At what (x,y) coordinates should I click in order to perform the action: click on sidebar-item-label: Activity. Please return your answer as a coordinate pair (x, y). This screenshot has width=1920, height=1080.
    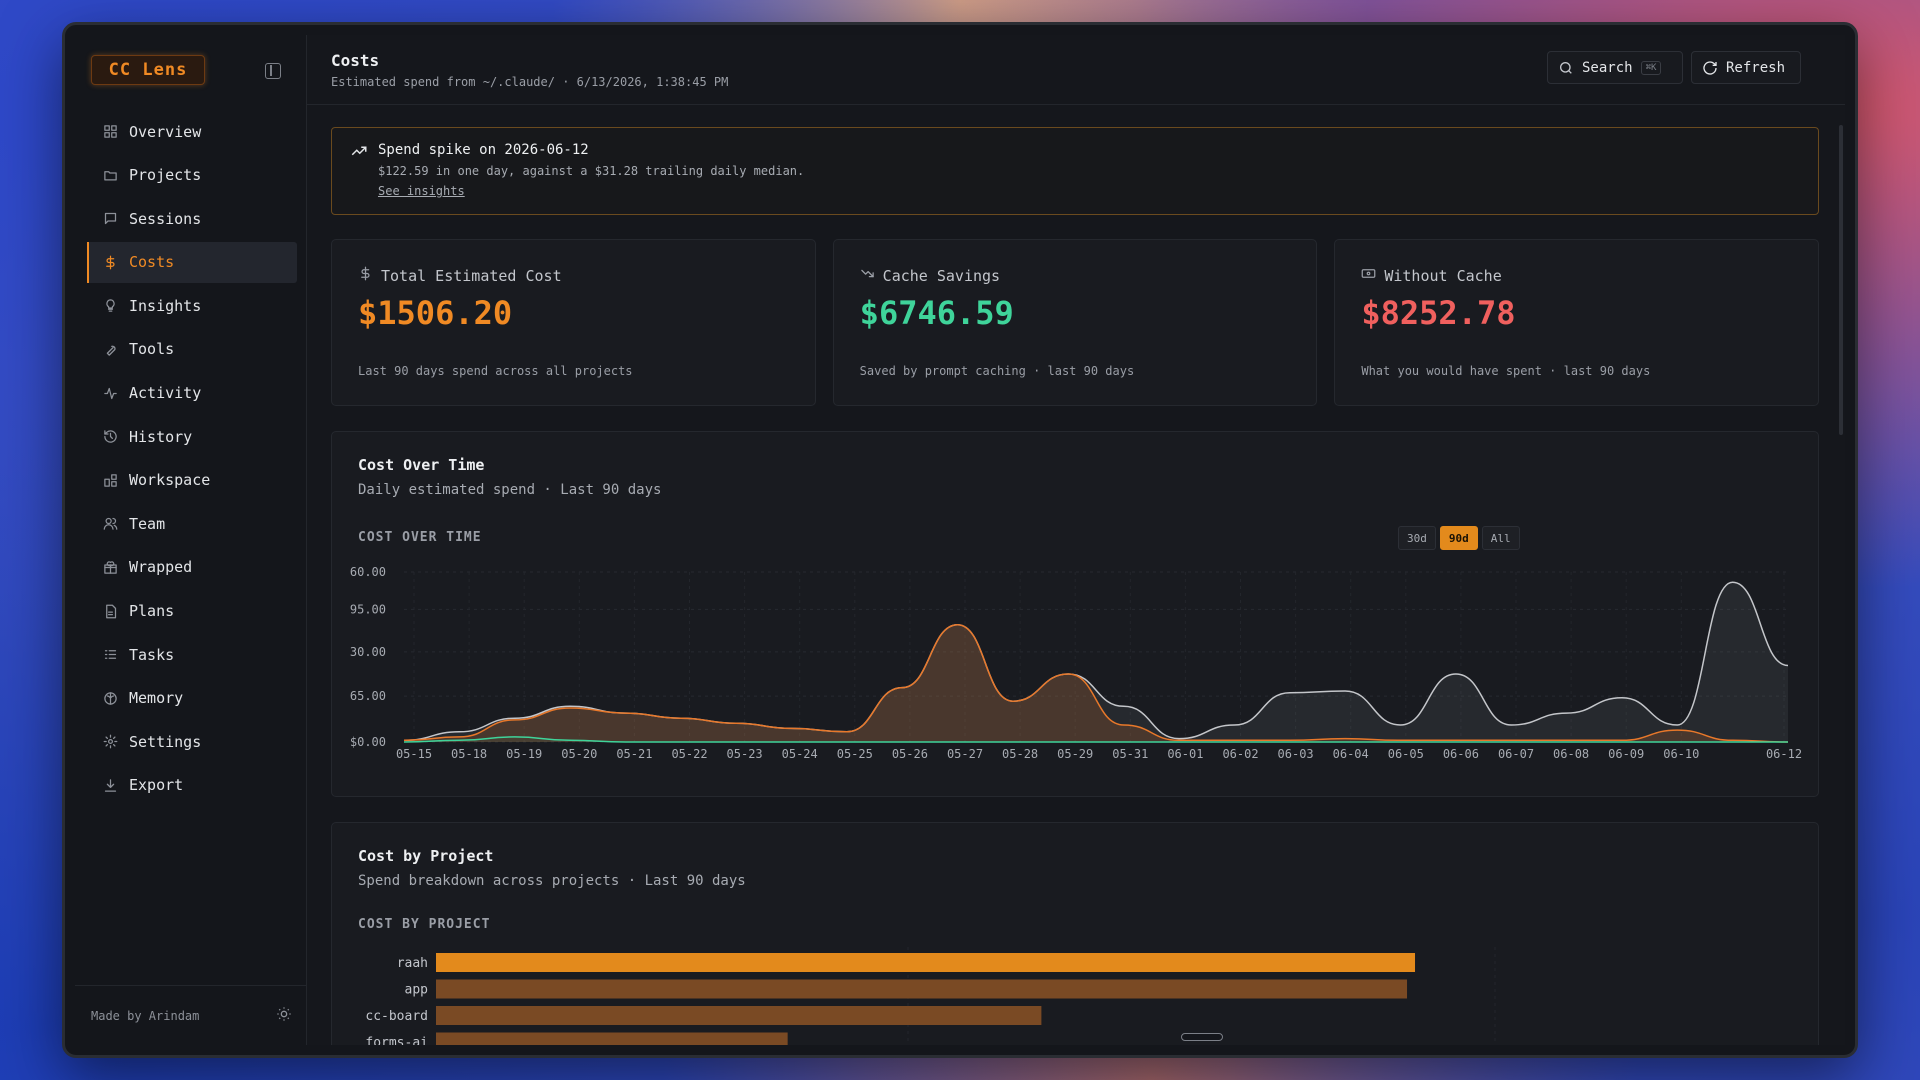
    Looking at the image, I should click on (165, 393).